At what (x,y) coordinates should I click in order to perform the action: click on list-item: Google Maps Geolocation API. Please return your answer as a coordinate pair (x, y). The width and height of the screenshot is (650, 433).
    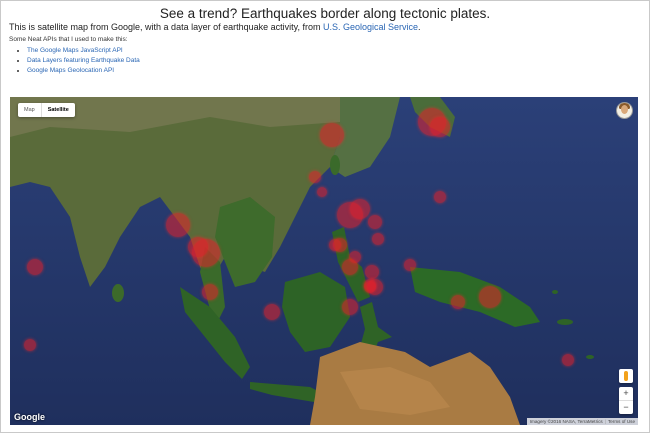
    Looking at the image, I should click on (83, 71).